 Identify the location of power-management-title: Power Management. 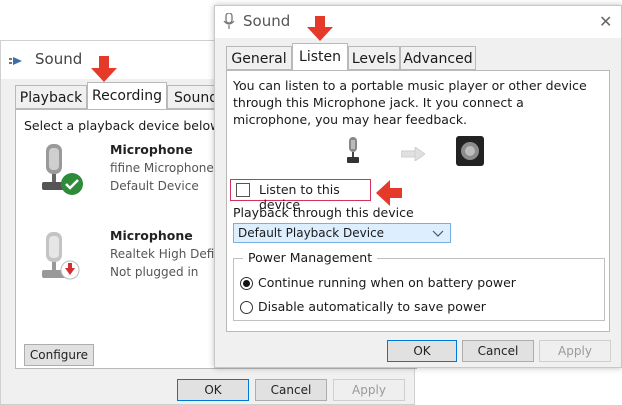
(310, 257).